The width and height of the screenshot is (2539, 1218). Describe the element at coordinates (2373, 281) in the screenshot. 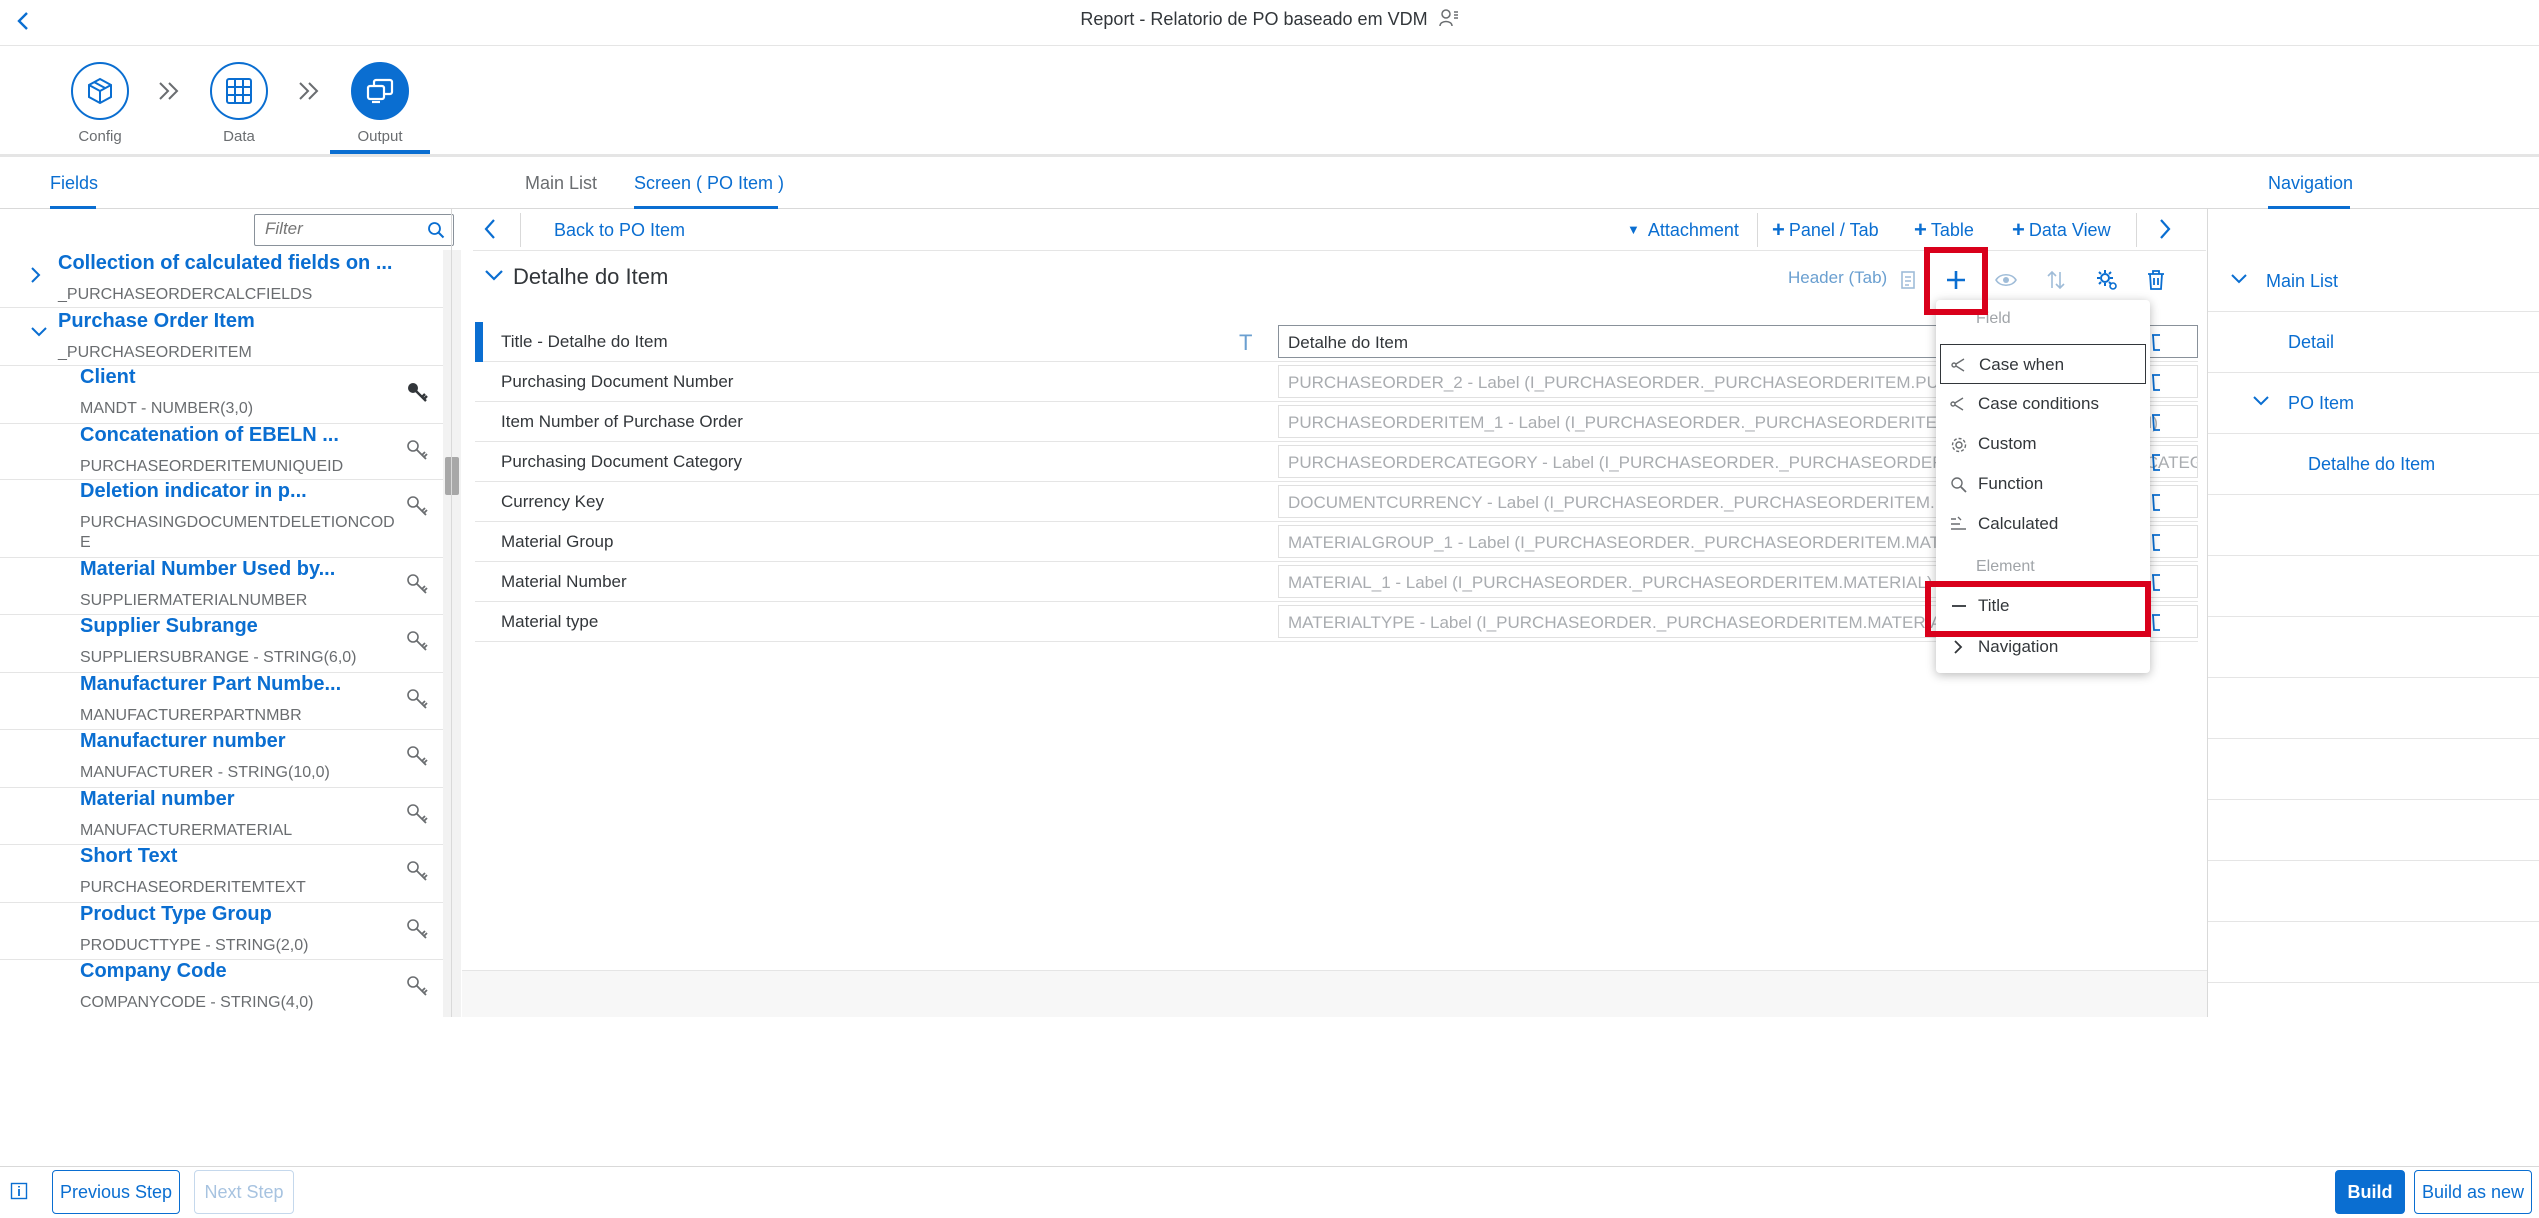

I see `nav-item-main-list: Main List` at that location.